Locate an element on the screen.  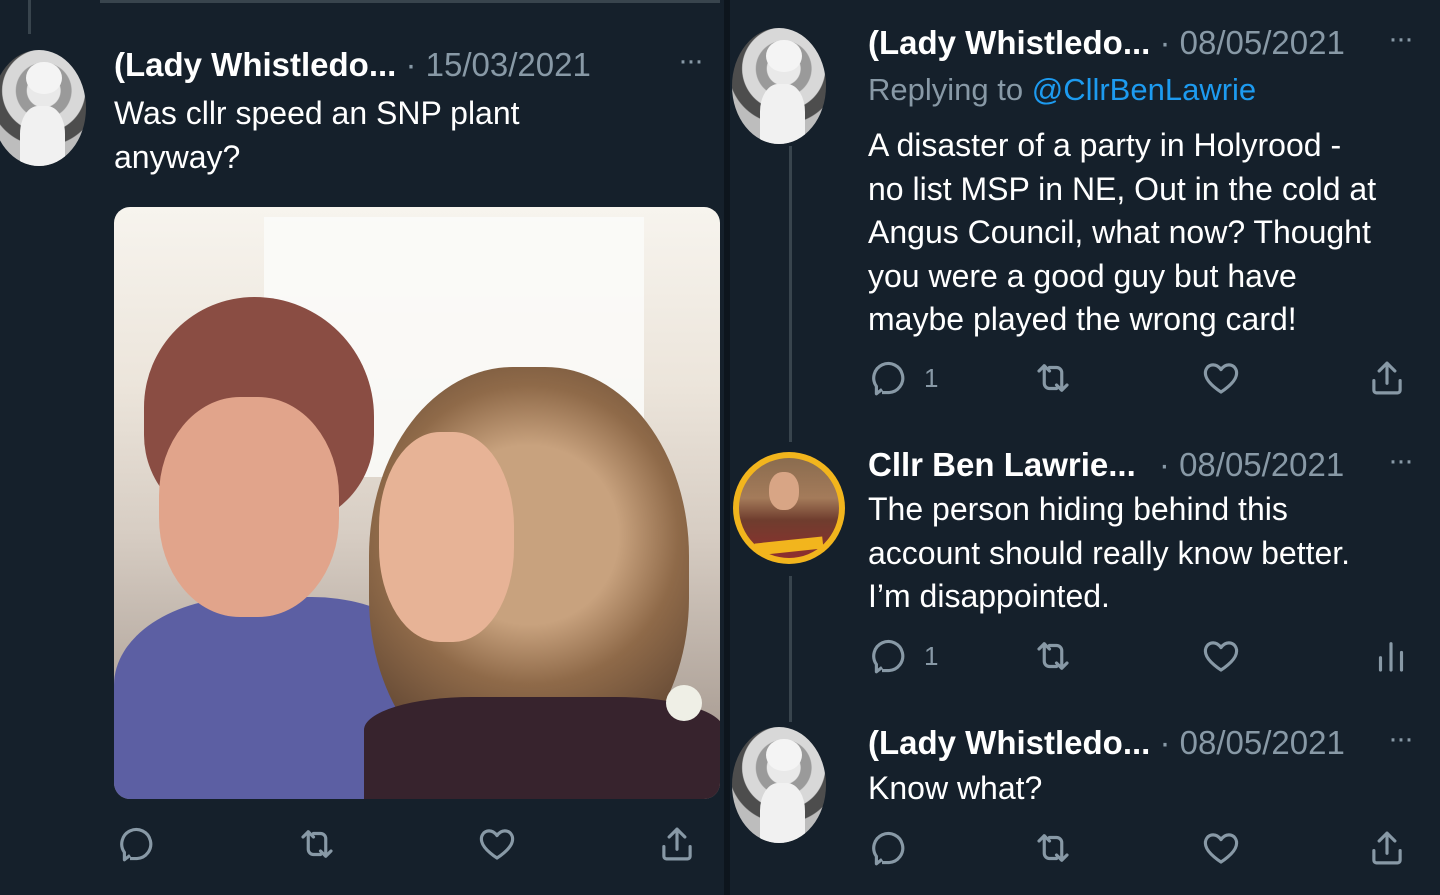
tweet-text-line: anyway? is located at coordinates (177, 156).